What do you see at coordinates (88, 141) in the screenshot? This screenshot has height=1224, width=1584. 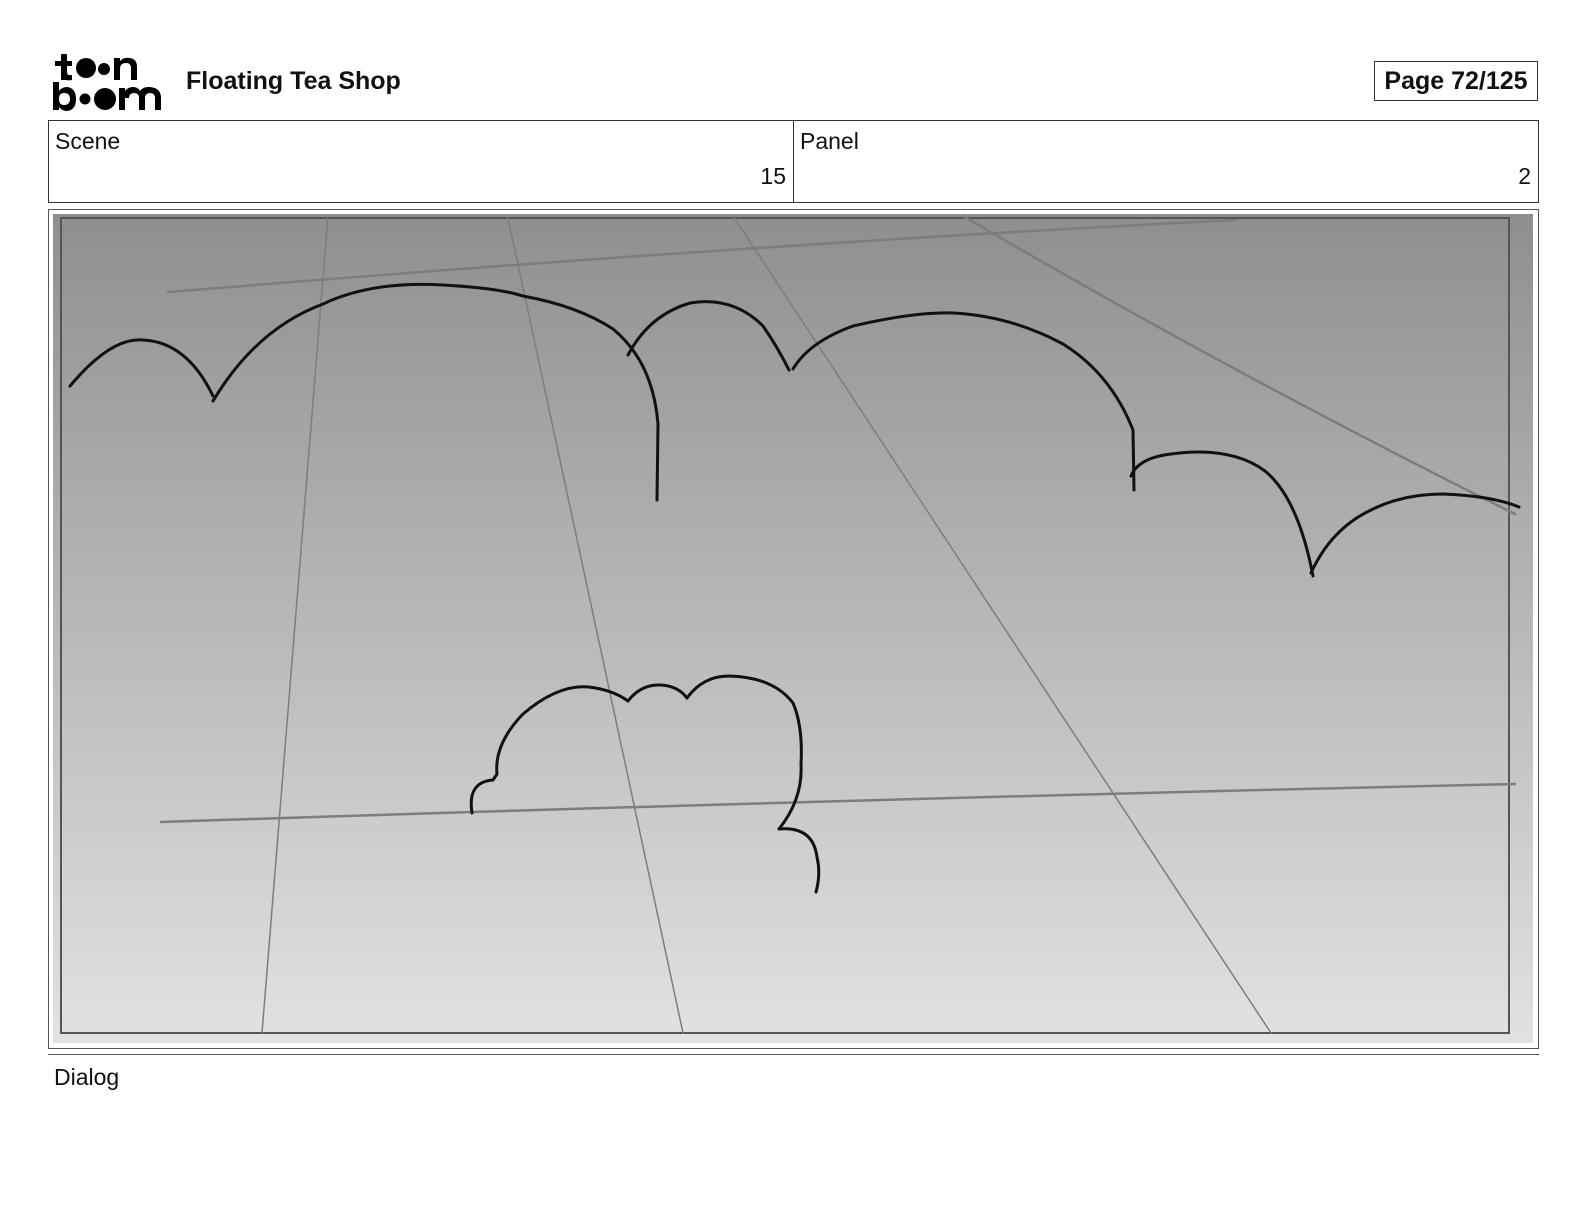 I see `scene-label: Scene` at bounding box center [88, 141].